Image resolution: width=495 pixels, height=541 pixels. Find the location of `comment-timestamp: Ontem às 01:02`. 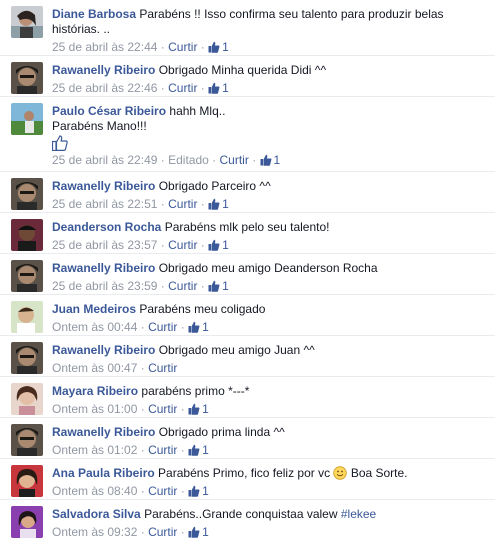

comment-timestamp: Ontem às 01:02 is located at coordinates (94, 450).